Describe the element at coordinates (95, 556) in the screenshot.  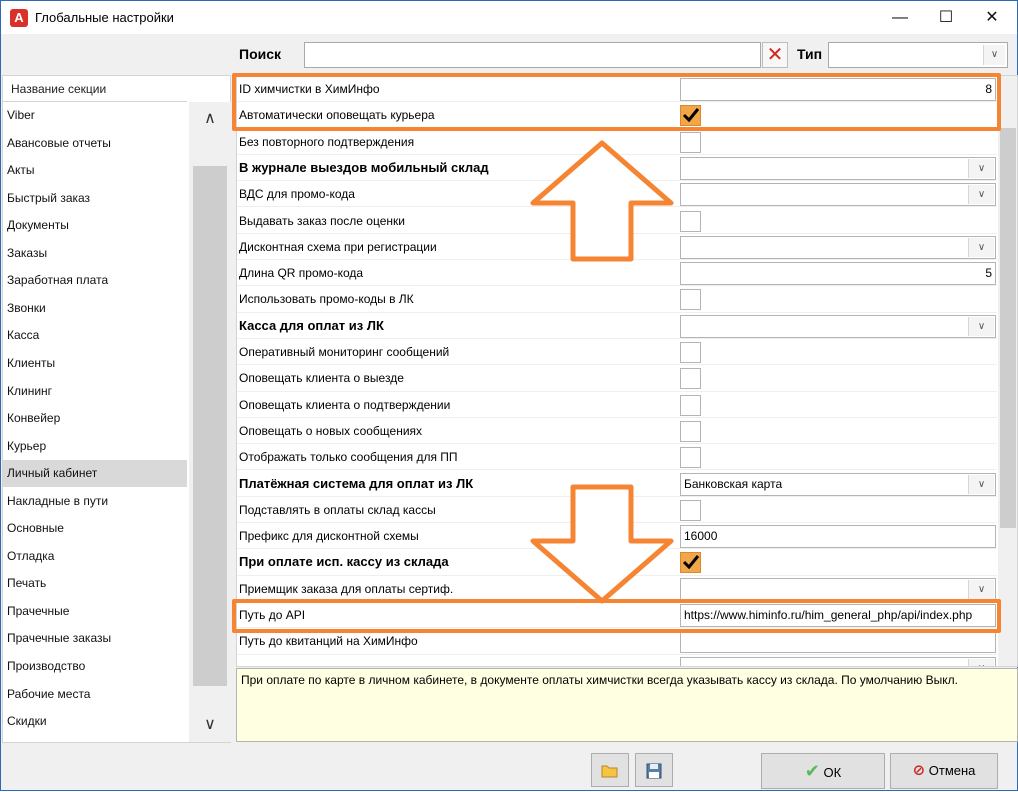
I see `sidebar-item: Отладка` at that location.